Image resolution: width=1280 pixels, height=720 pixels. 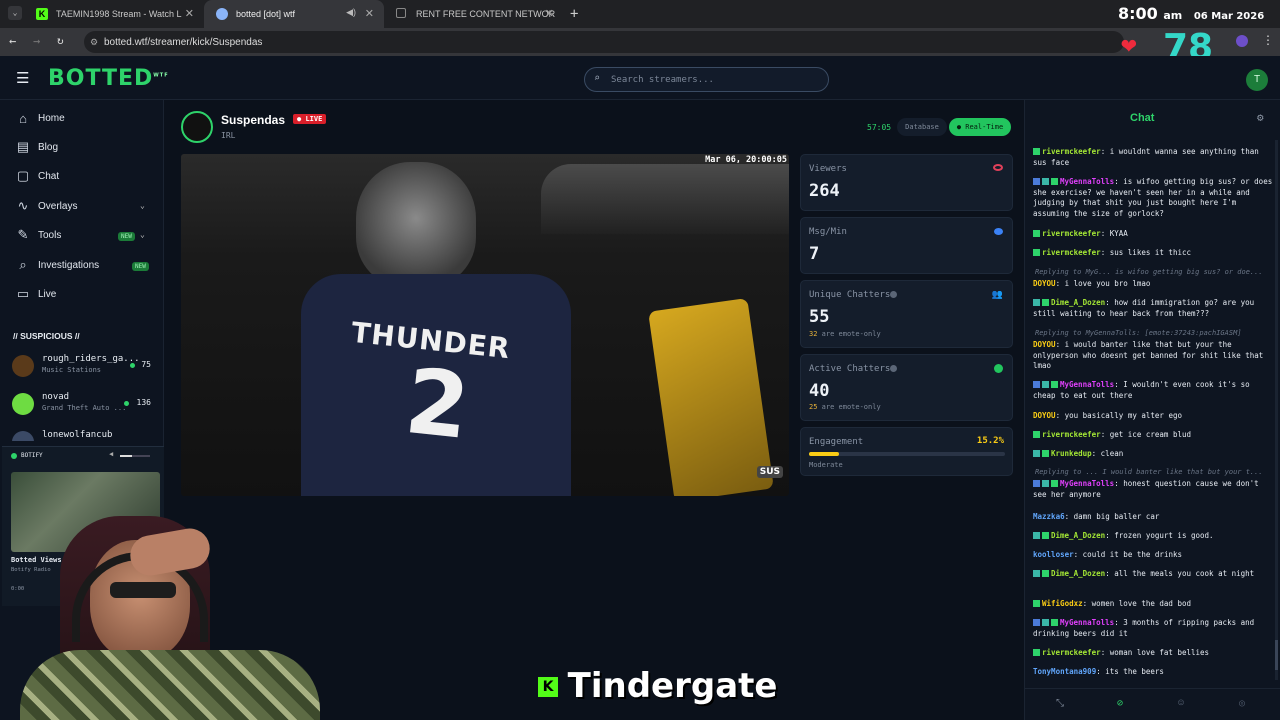 What do you see at coordinates (1096, 516) in the screenshot?
I see `chat-message: Mazzka6: damn big baller car` at bounding box center [1096, 516].